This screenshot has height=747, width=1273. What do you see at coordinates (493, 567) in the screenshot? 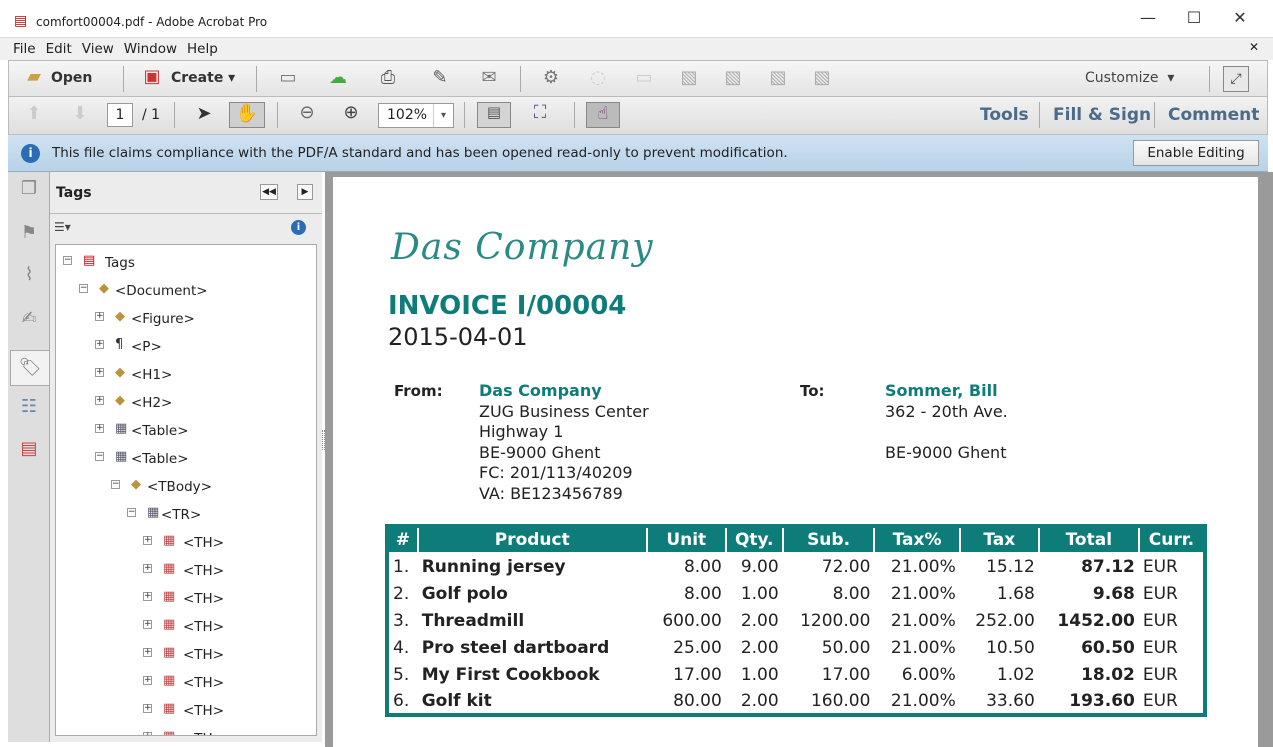
I see `table-cell: Running jersey` at bounding box center [493, 567].